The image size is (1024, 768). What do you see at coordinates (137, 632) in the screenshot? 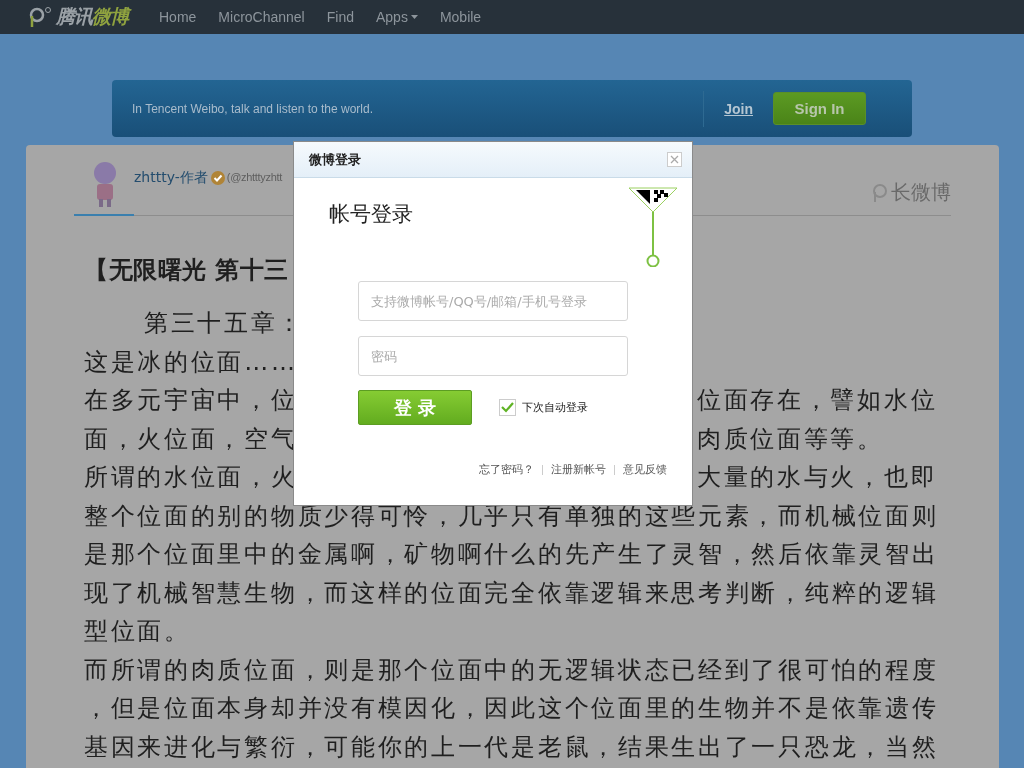
I see `article-text: 型位面。` at bounding box center [137, 632].